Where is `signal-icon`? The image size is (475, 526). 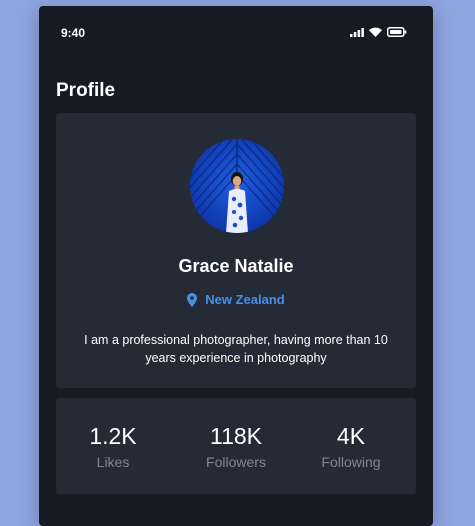 signal-icon is located at coordinates (357, 32).